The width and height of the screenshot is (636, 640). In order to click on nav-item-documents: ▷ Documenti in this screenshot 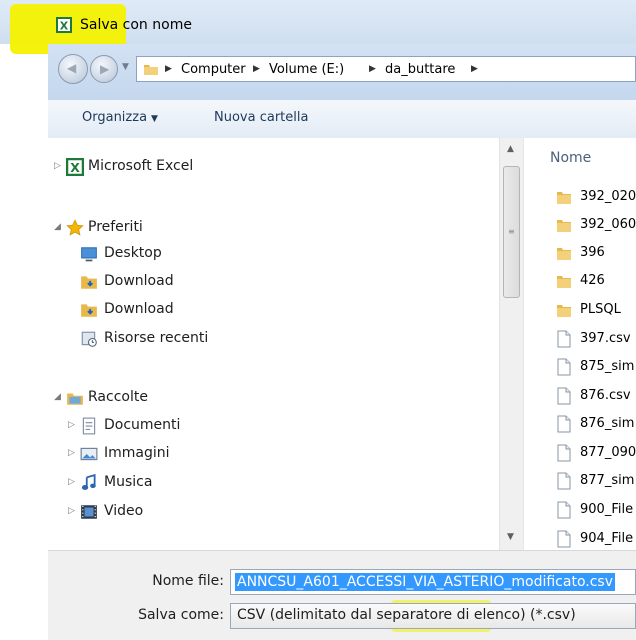, I will do `click(268, 426)`.